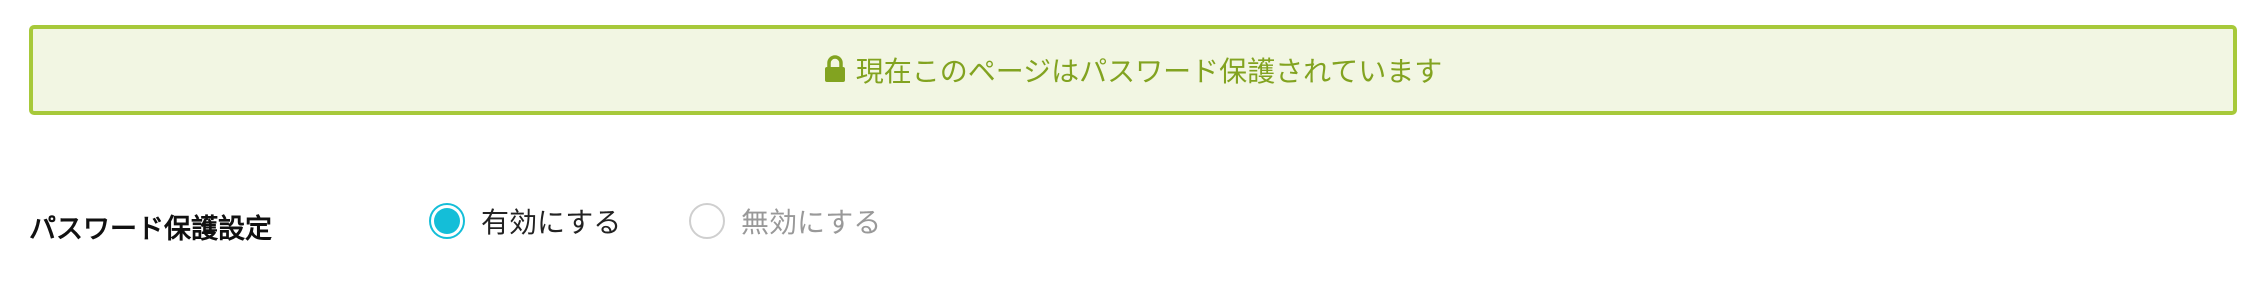 The height and width of the screenshot is (288, 2256). What do you see at coordinates (707, 221) in the screenshot?
I see `radio-disable-circle` at bounding box center [707, 221].